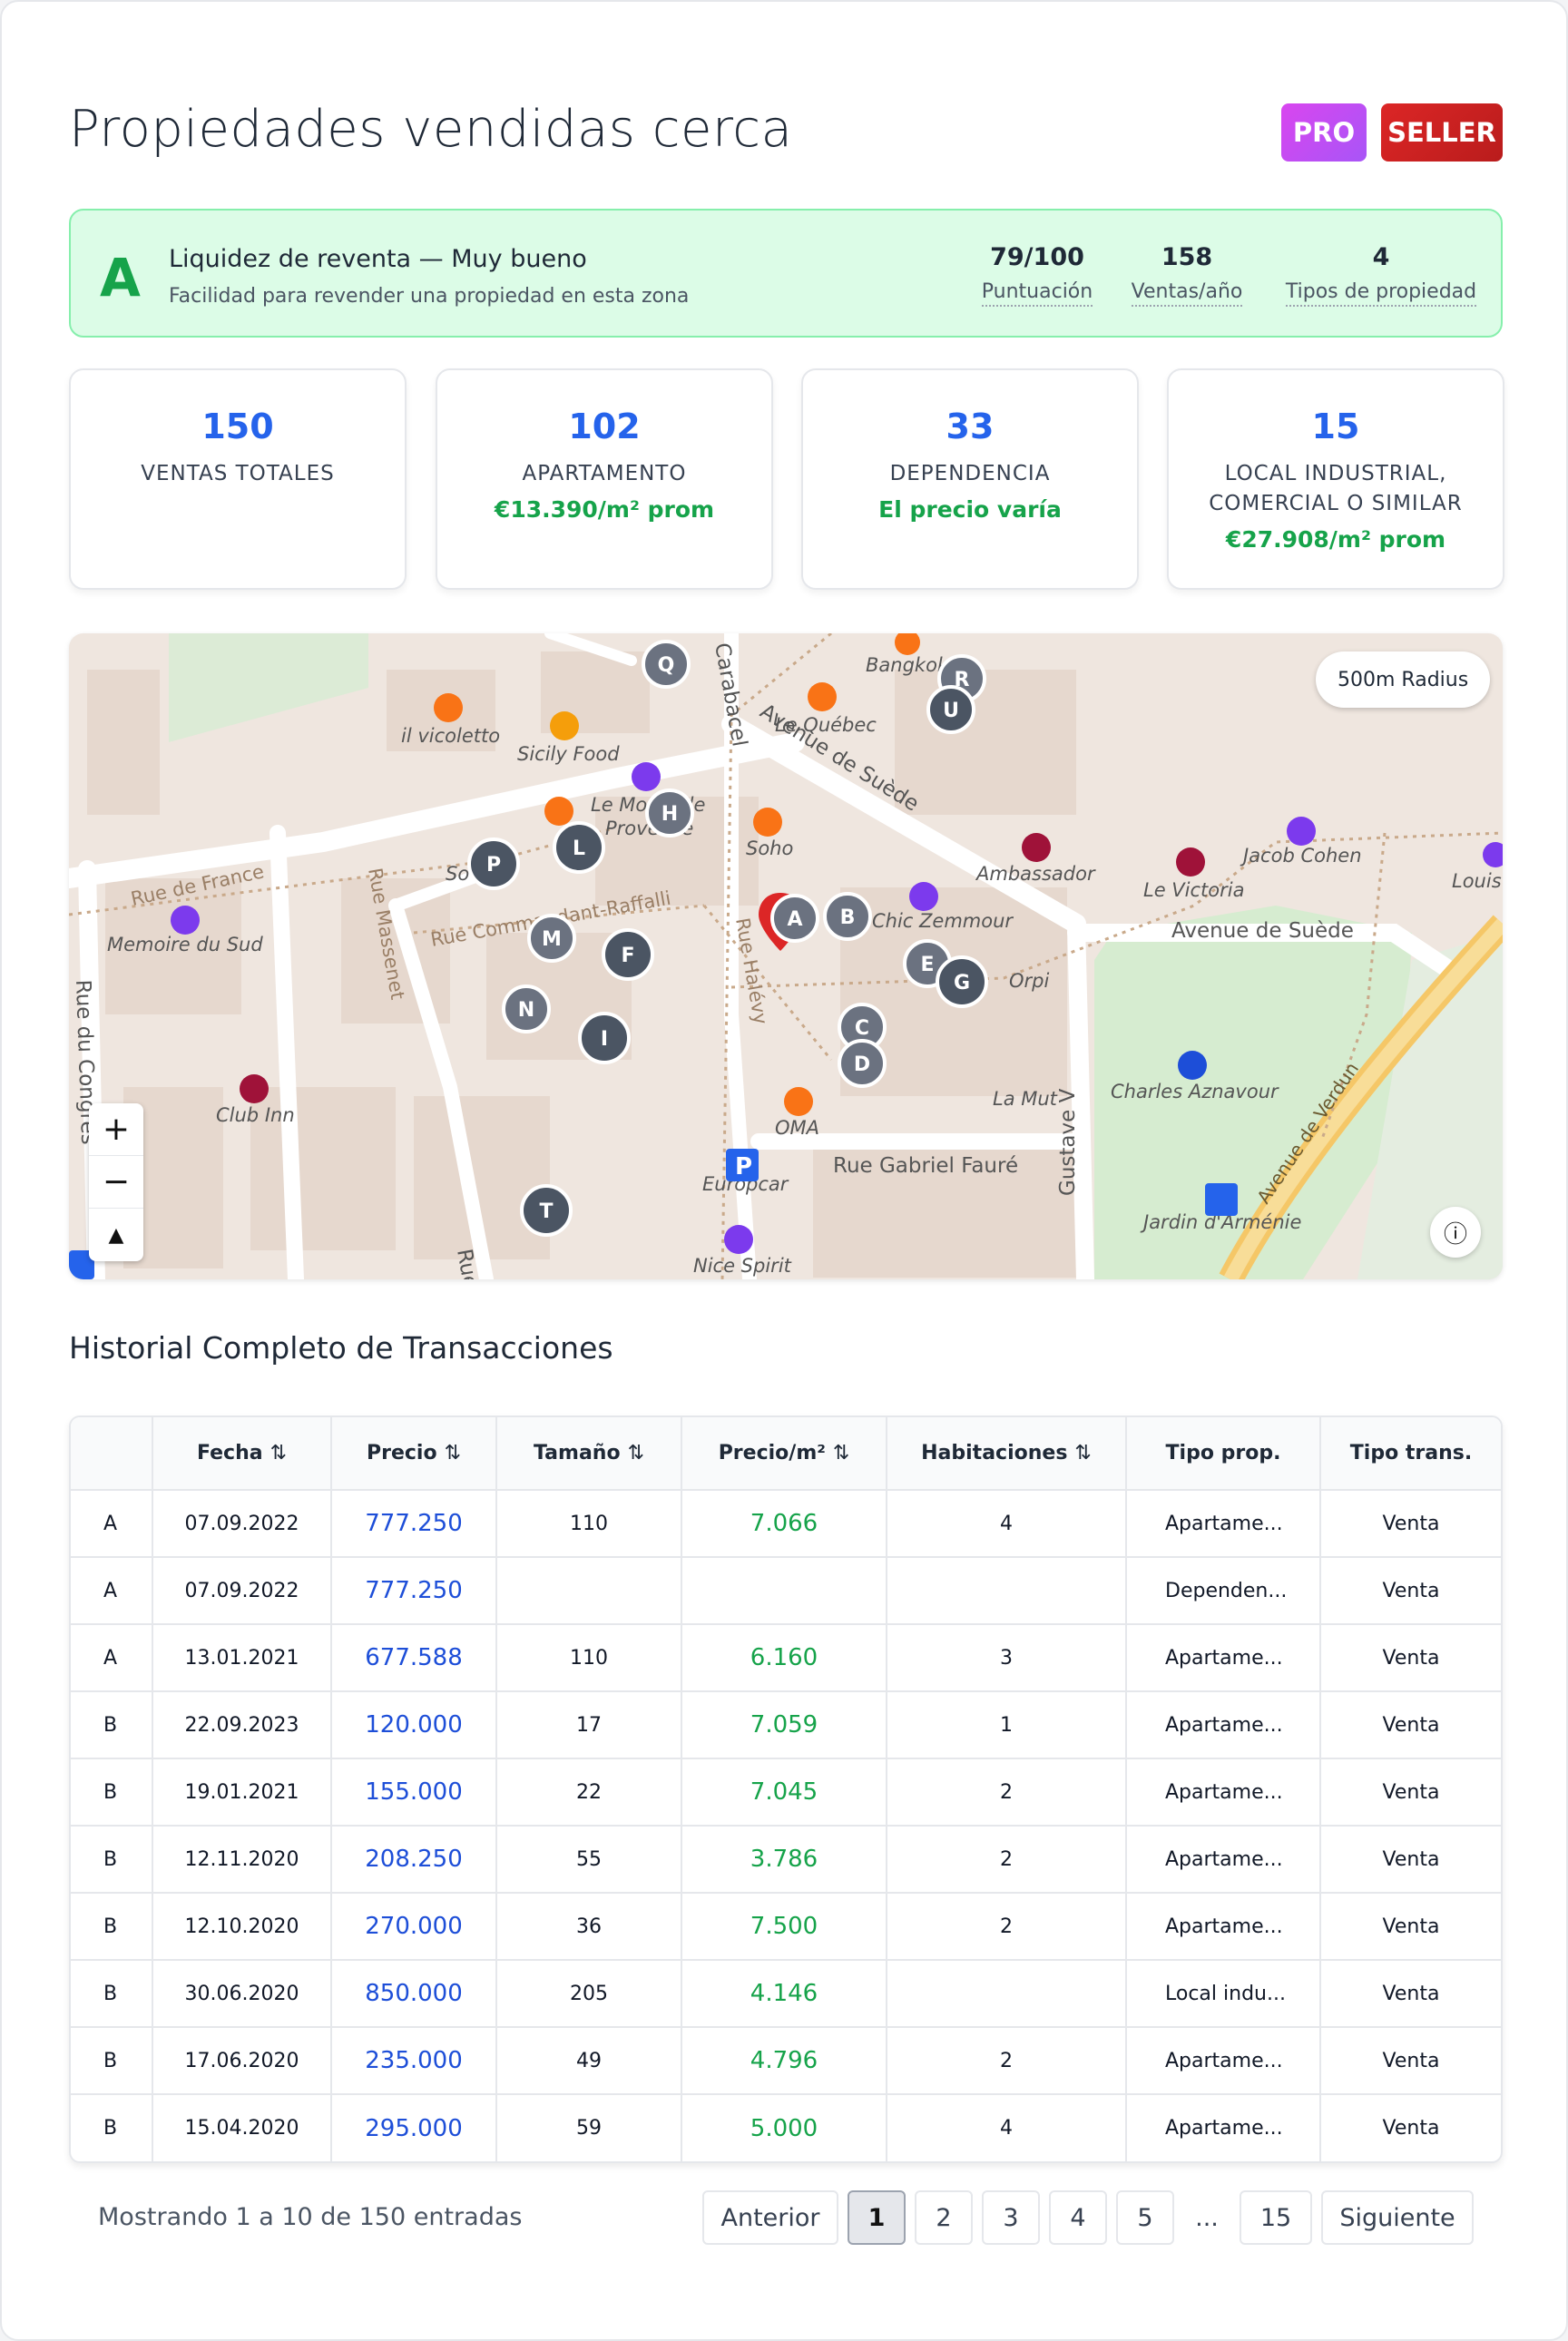 The width and height of the screenshot is (1568, 2341). Describe the element at coordinates (1007, 2061) in the screenshot. I see `row-rooms: 2` at that location.